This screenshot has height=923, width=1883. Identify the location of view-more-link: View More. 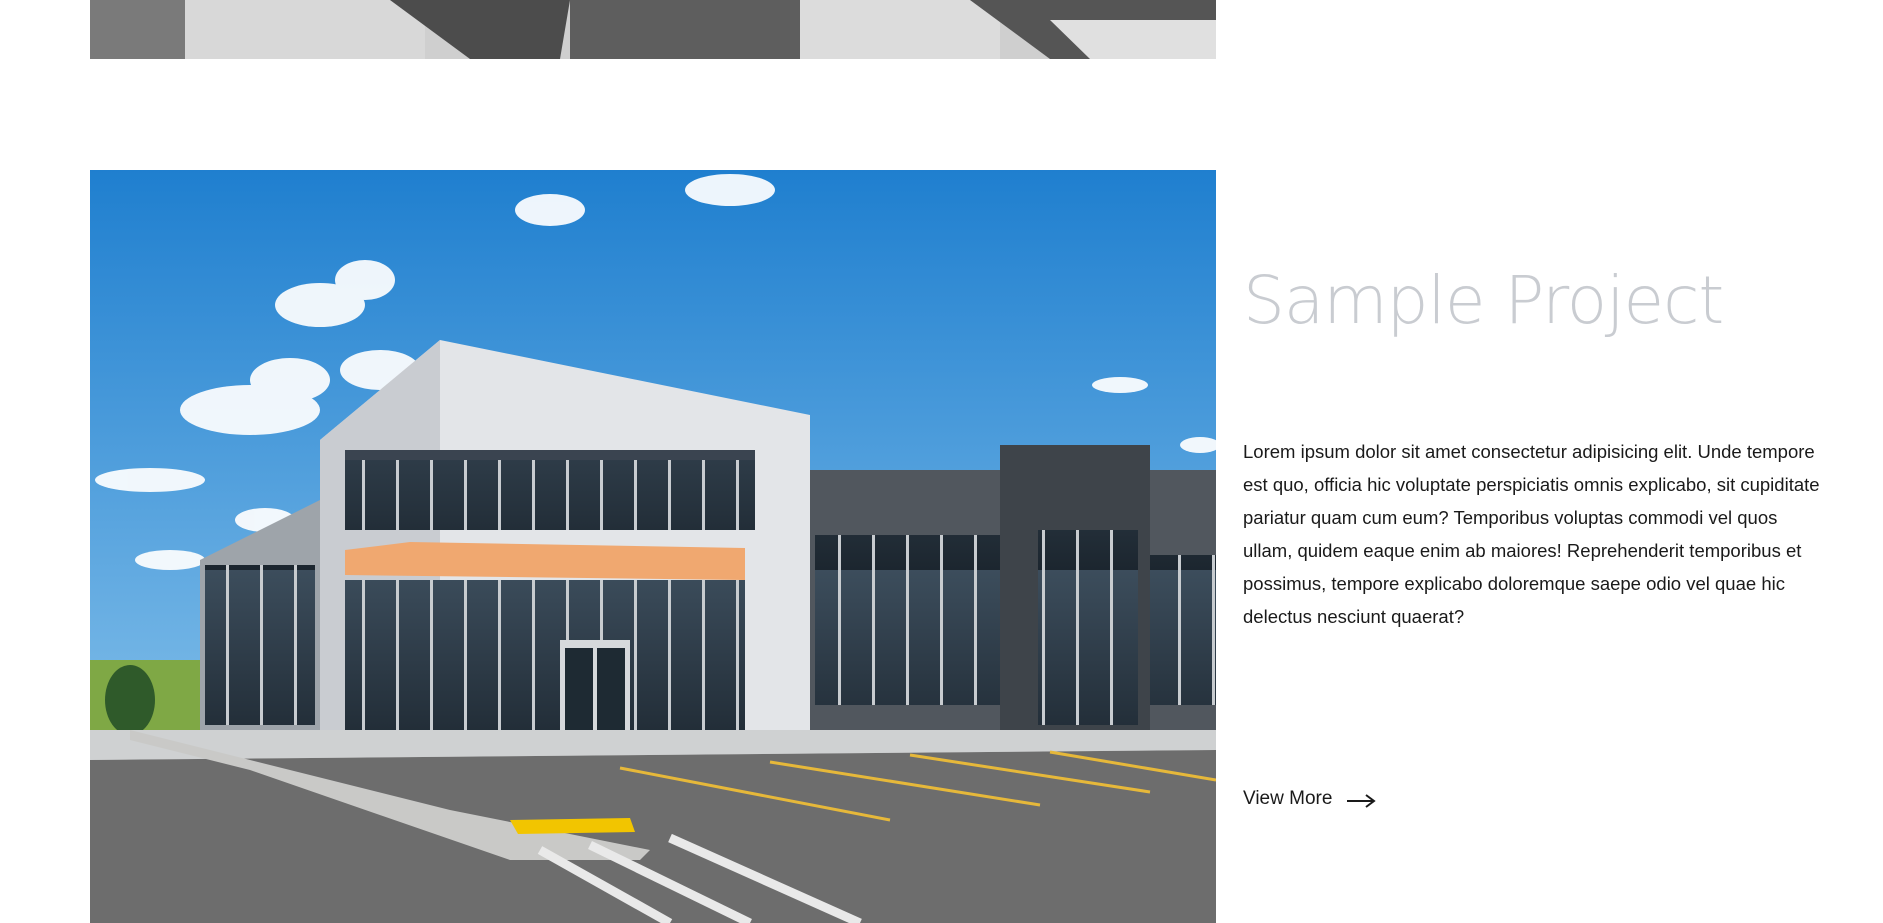
(1310, 799).